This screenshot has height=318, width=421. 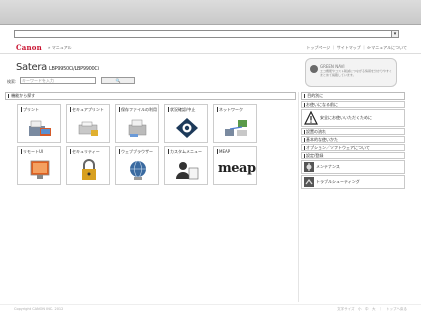 I want to click on column-divider, so click(x=298, y=197).